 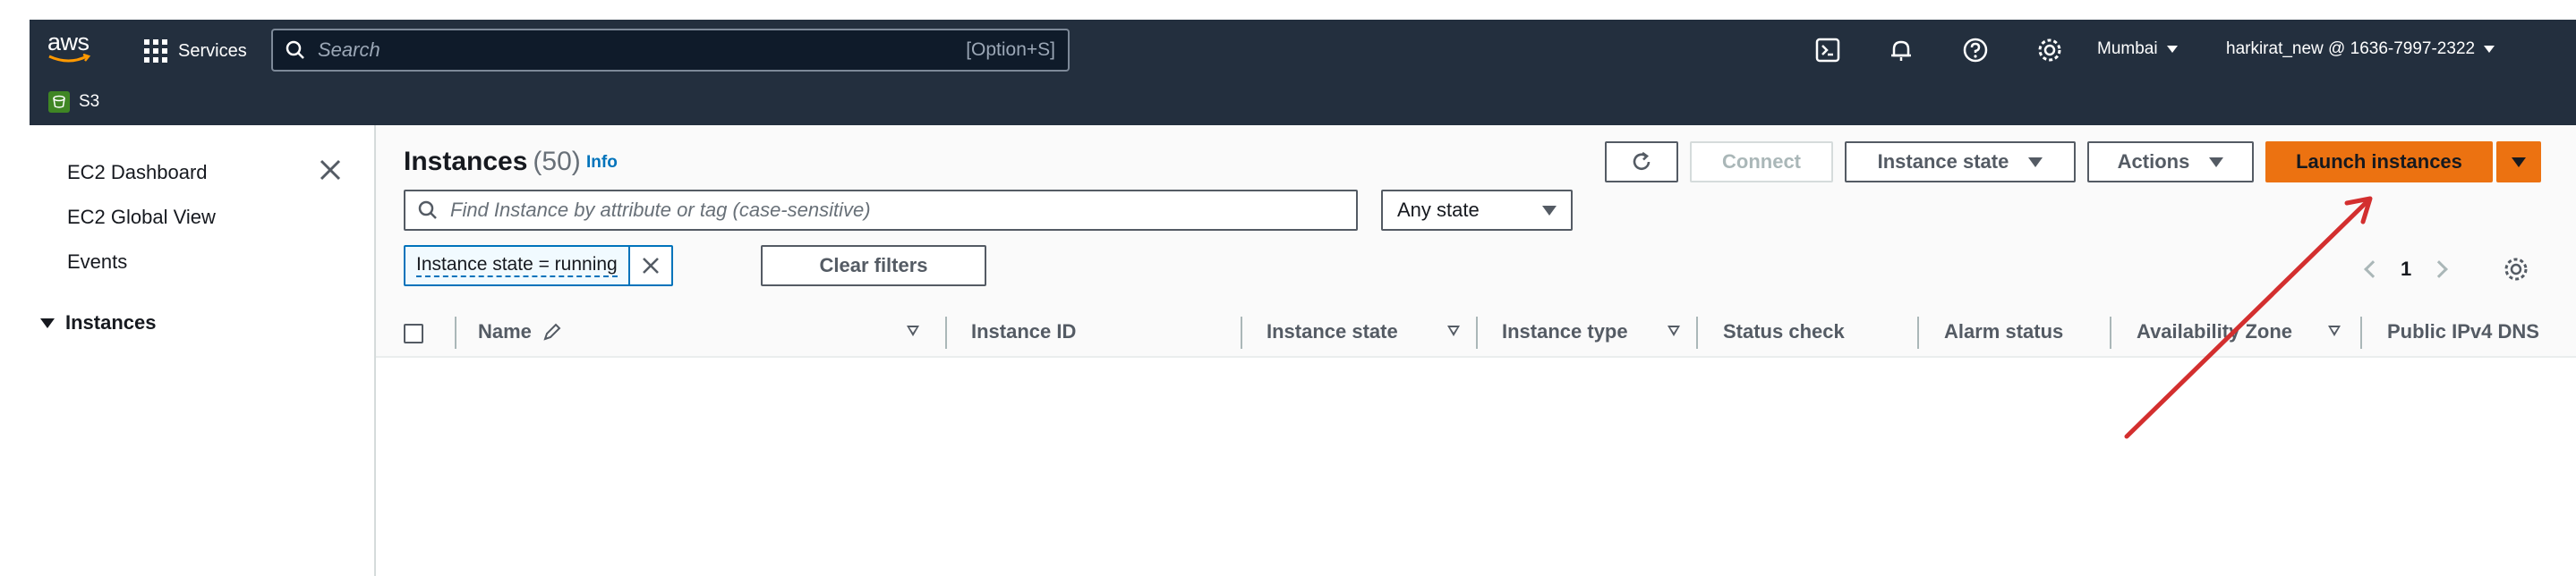 I want to click on info-link: Info, so click(x=602, y=163).